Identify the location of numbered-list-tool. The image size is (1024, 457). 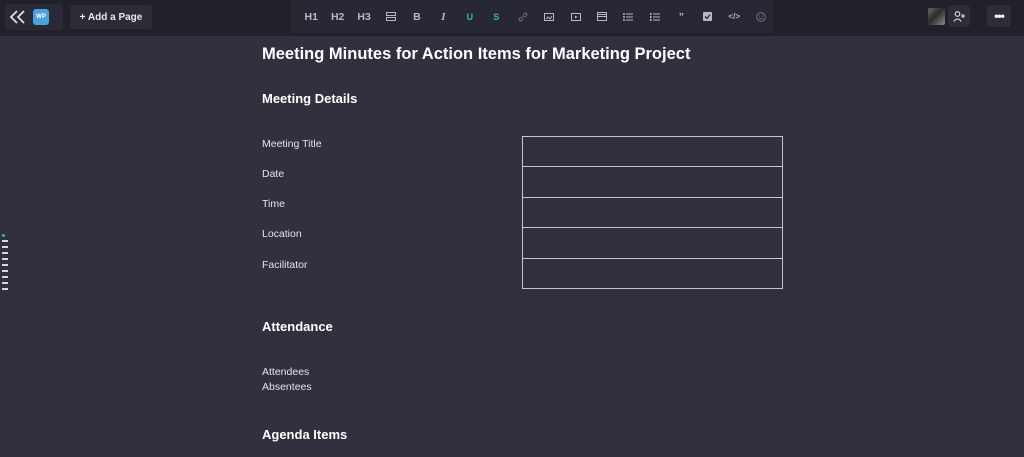
(655, 16).